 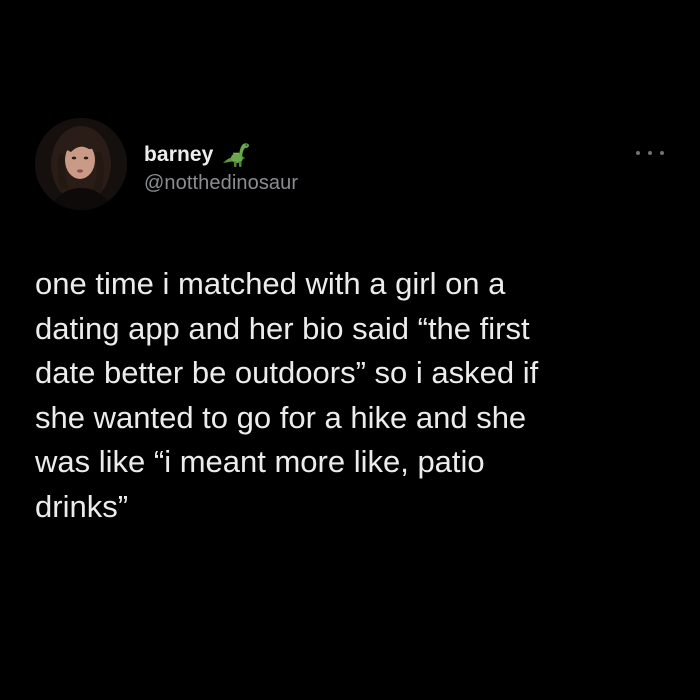 What do you see at coordinates (178, 155) in the screenshot?
I see `display-name: barney` at bounding box center [178, 155].